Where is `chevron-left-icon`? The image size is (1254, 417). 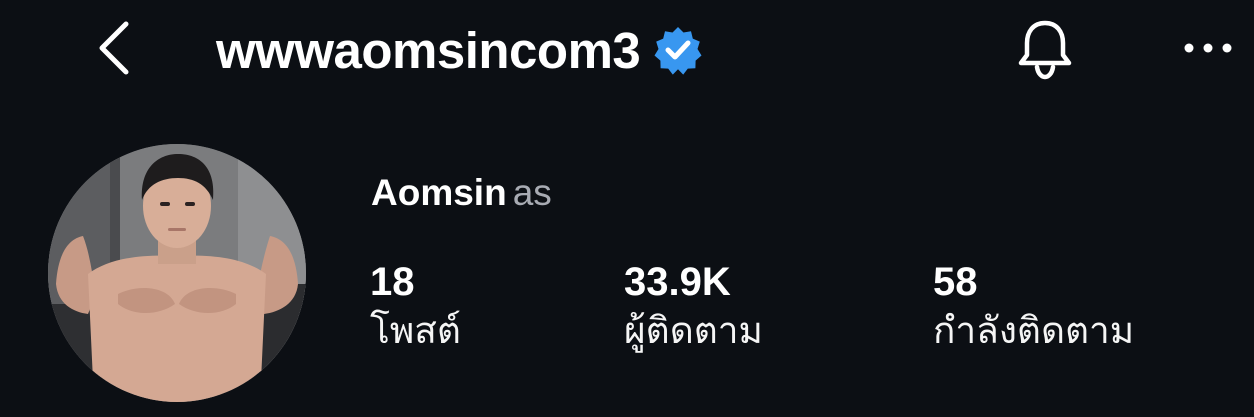 chevron-left-icon is located at coordinates (114, 48).